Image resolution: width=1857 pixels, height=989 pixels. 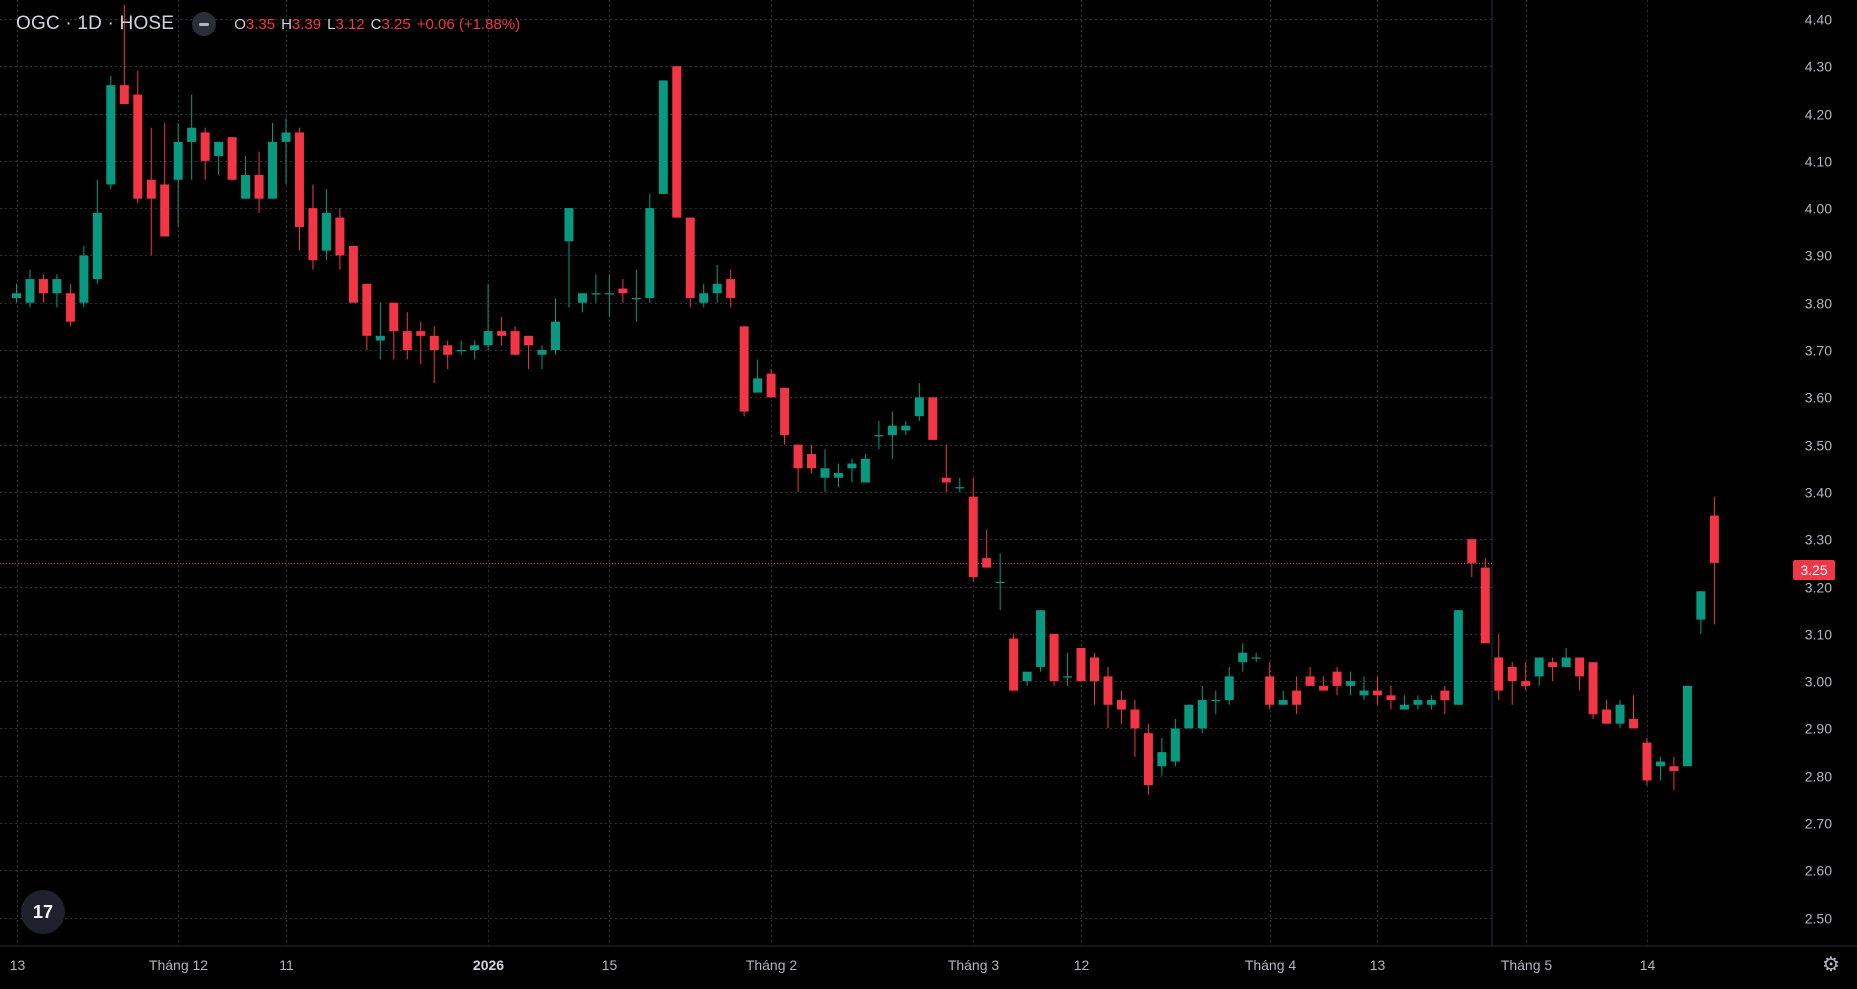 What do you see at coordinates (1818, 351) in the screenshot?
I see `price-tick-label: 3.70` at bounding box center [1818, 351].